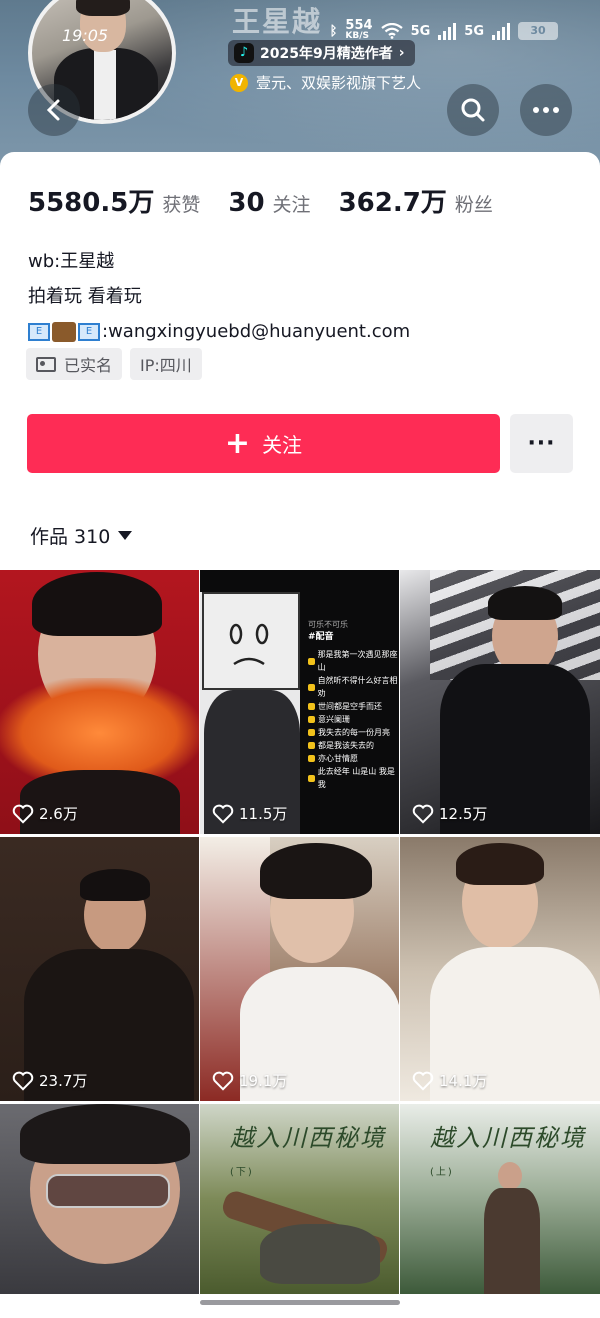 This screenshot has height=1318, width=600. I want to click on part-mark: (下), so click(242, 1172).